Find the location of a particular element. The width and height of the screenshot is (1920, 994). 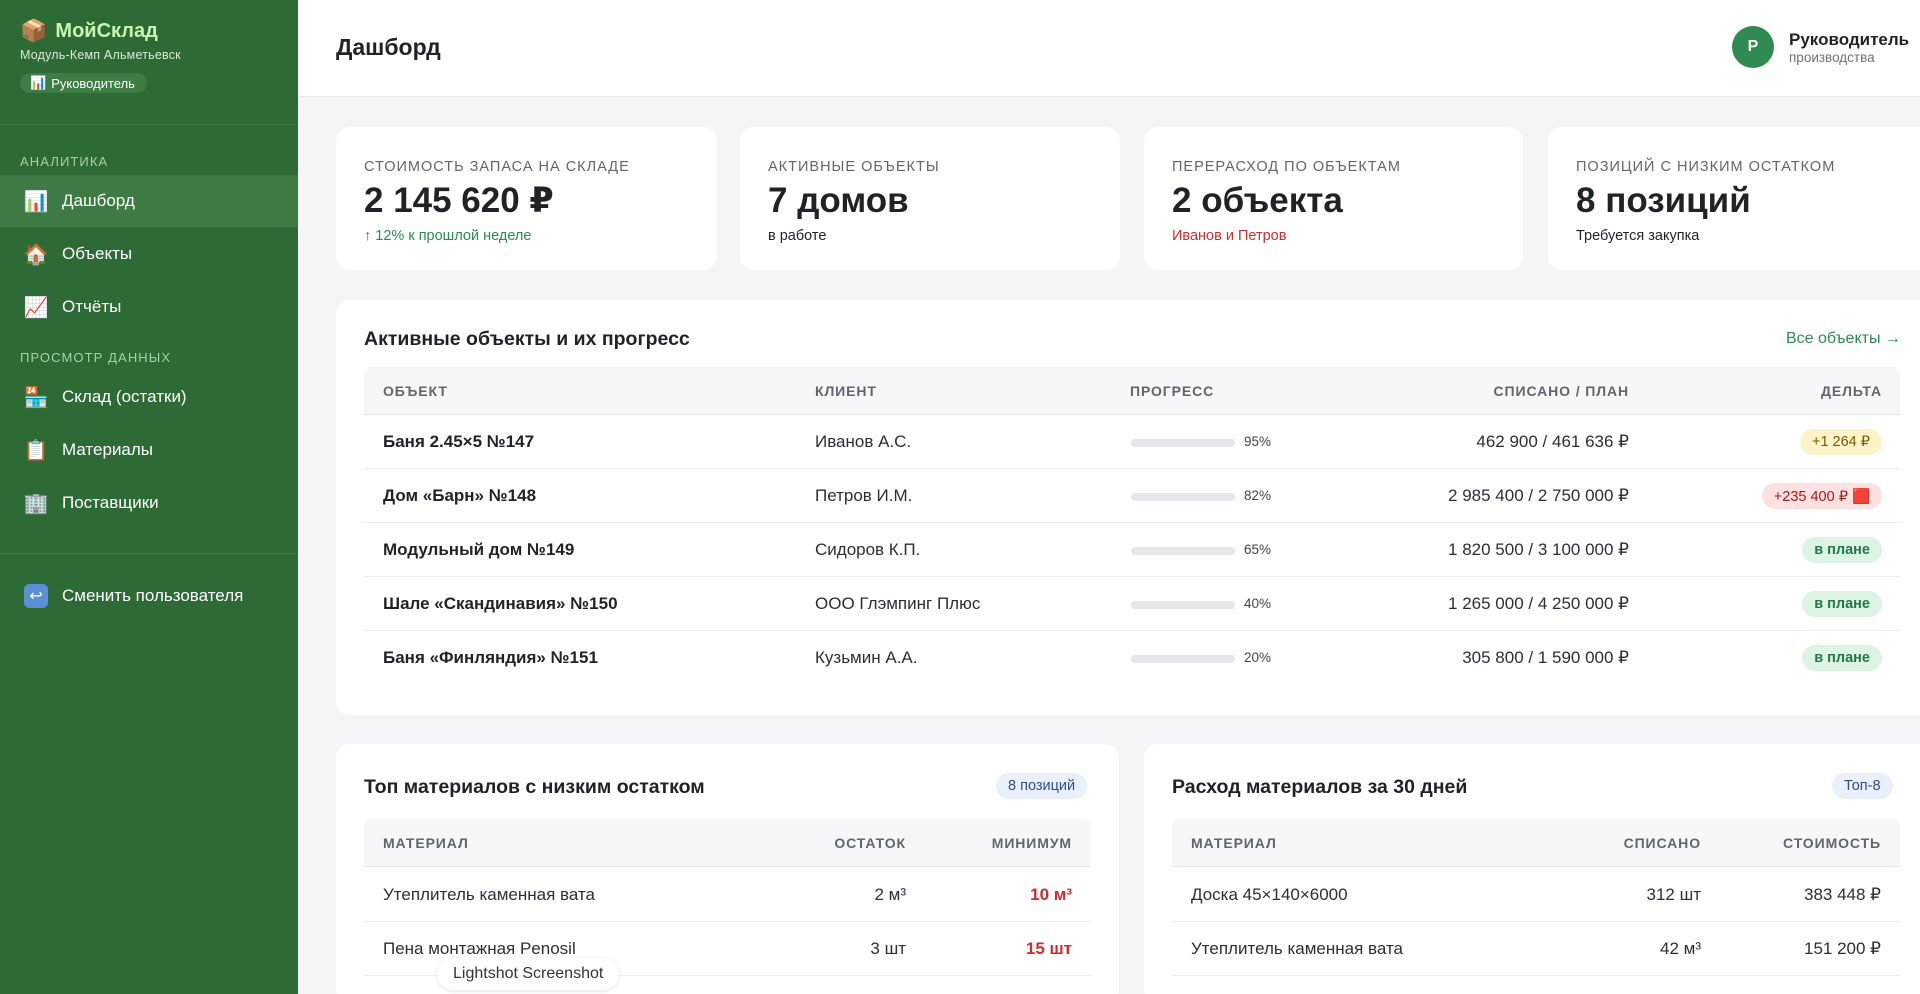

avatar: Р is located at coordinates (1753, 47).